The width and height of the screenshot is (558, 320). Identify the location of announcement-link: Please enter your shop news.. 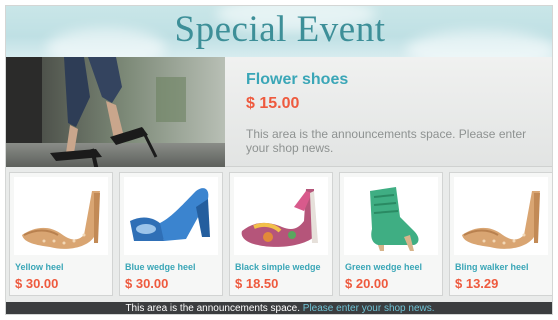
(369, 308).